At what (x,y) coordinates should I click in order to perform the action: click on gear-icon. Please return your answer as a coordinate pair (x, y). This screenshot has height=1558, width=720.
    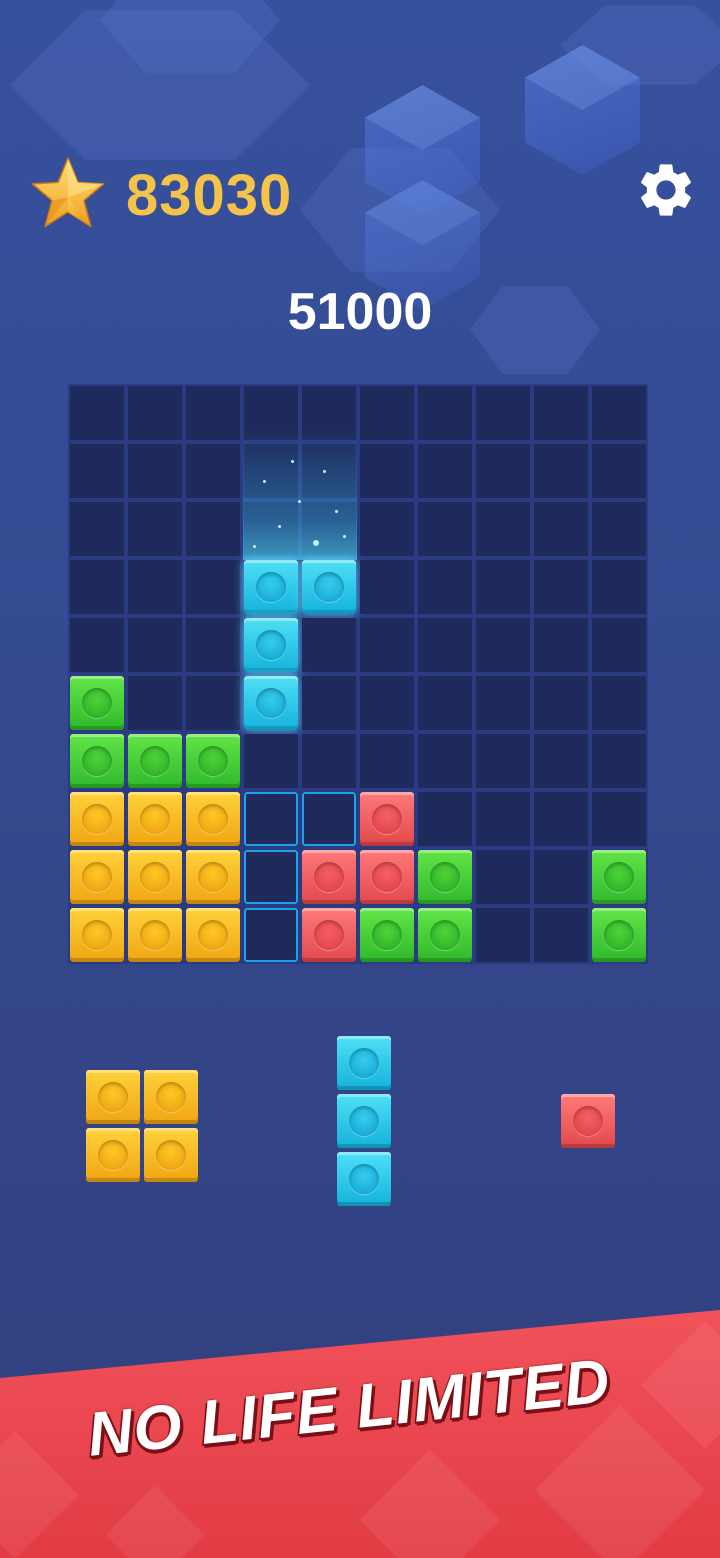
    Looking at the image, I should click on (666, 190).